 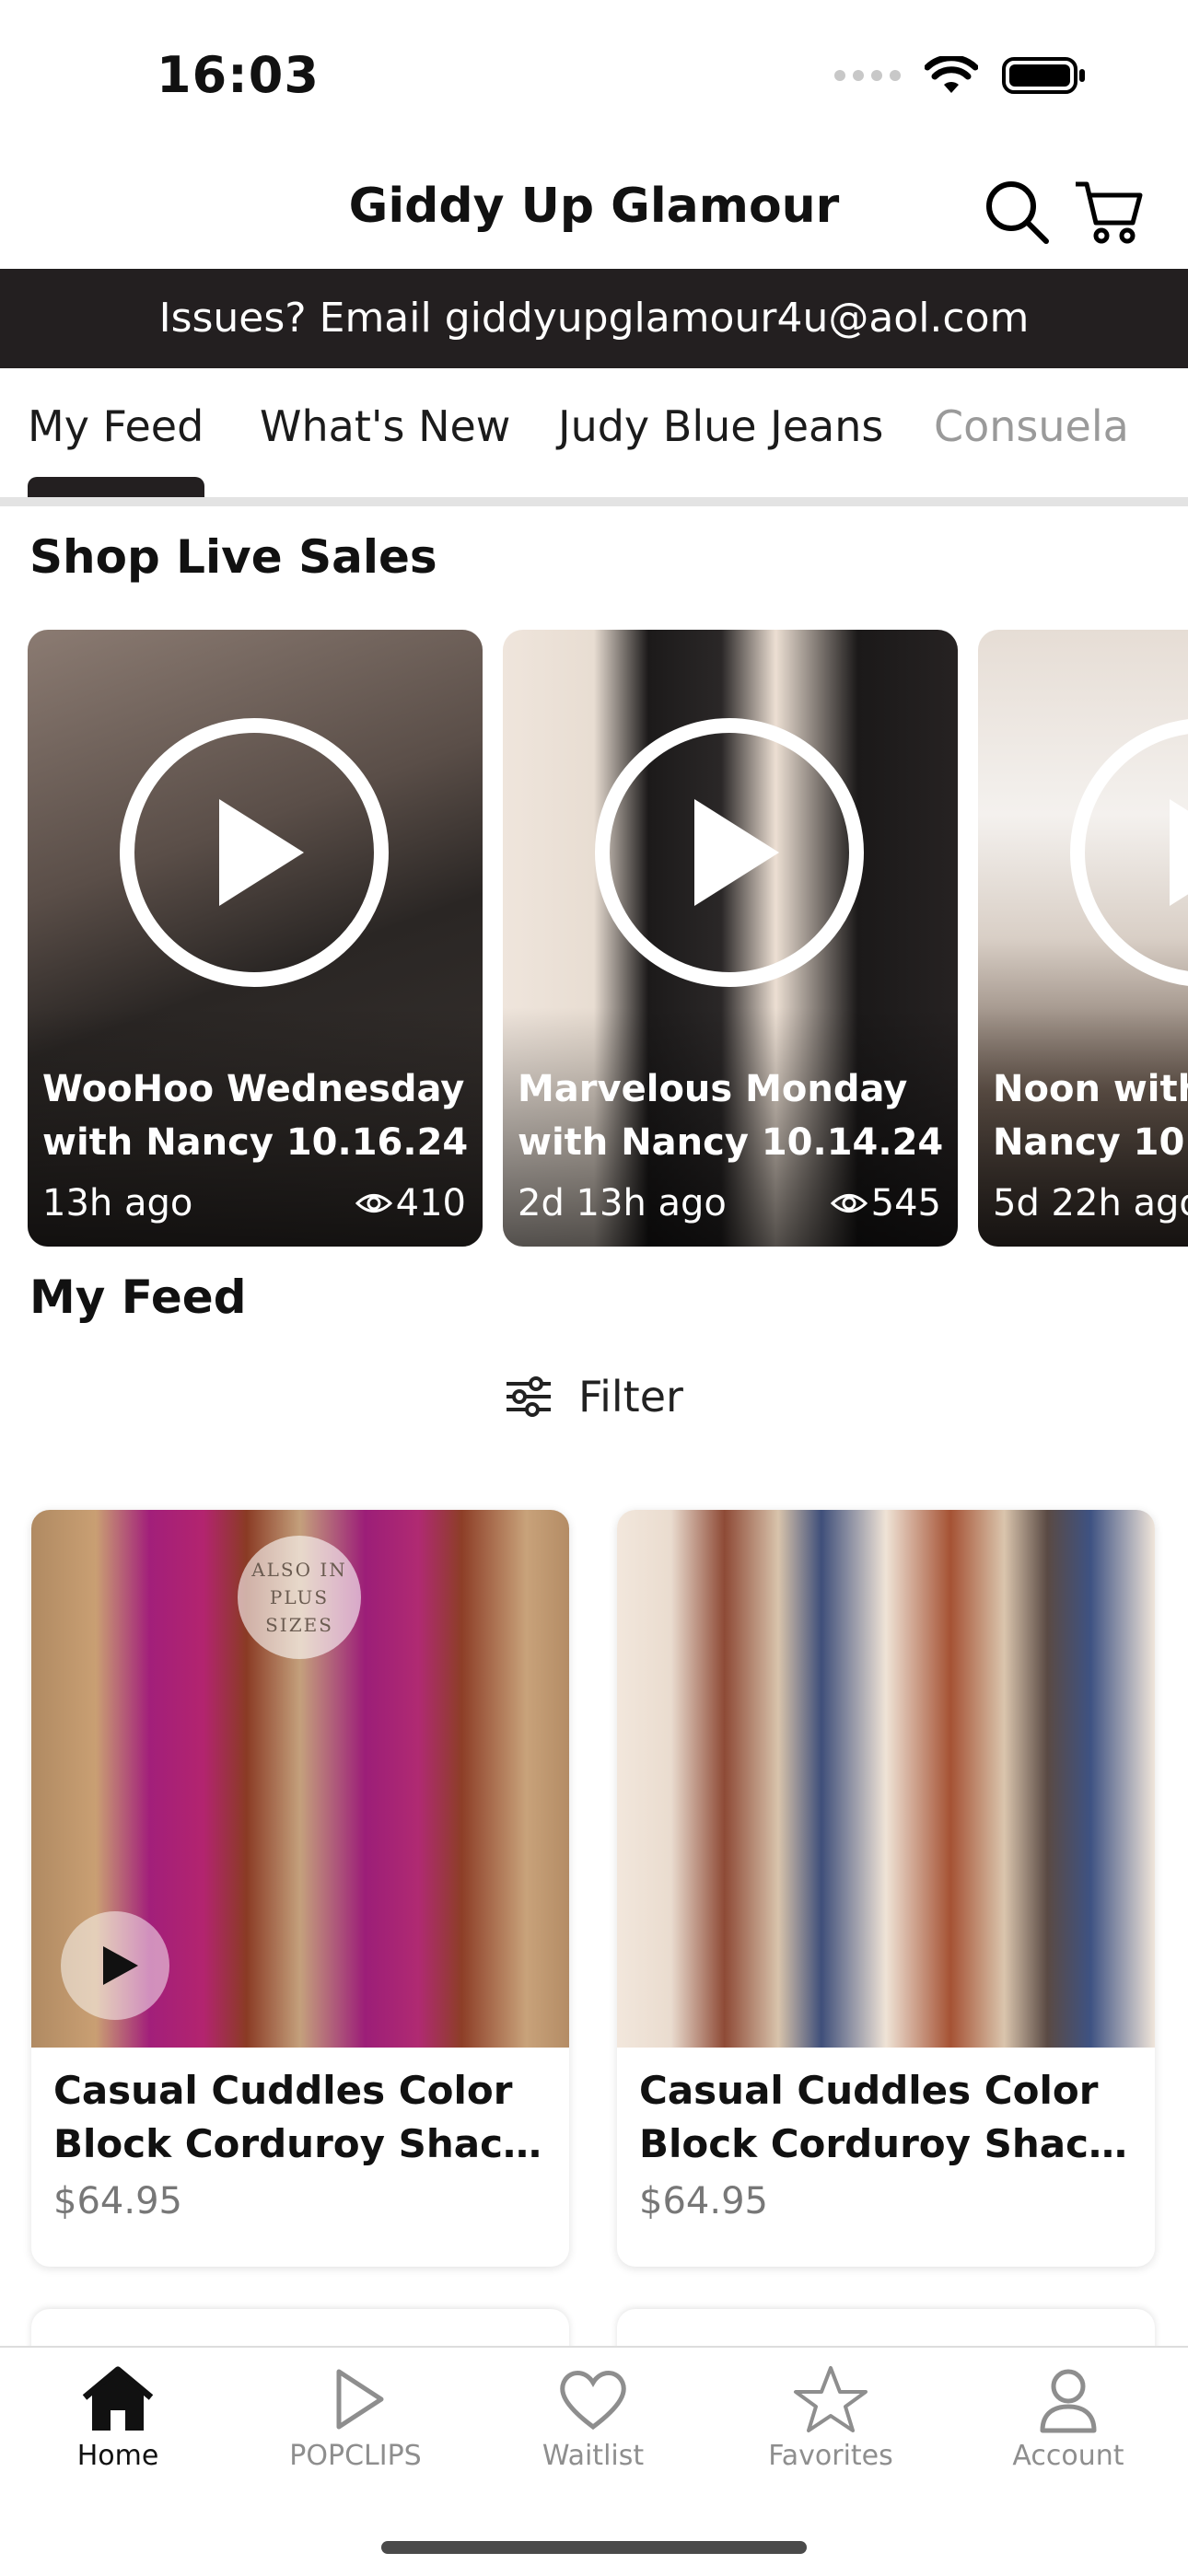 I want to click on active-tab-indicator, so click(x=116, y=487).